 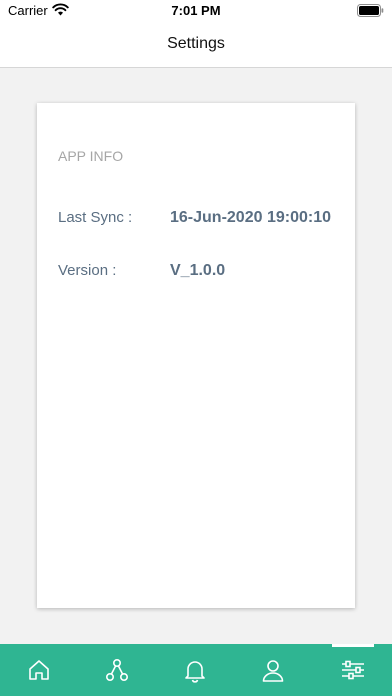 I want to click on network-icon, so click(x=116, y=669).